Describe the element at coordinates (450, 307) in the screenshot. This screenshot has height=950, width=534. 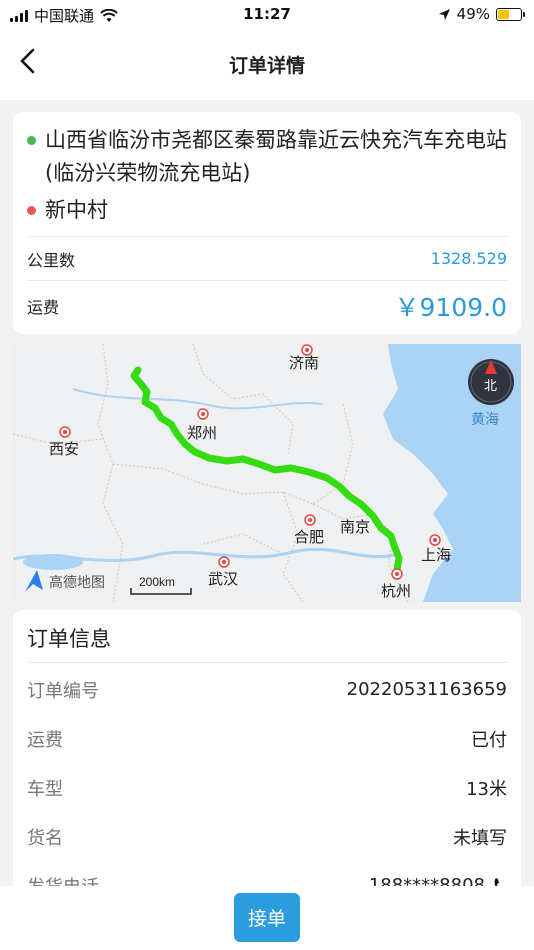
I see `fee-value: ￥9109.0` at that location.